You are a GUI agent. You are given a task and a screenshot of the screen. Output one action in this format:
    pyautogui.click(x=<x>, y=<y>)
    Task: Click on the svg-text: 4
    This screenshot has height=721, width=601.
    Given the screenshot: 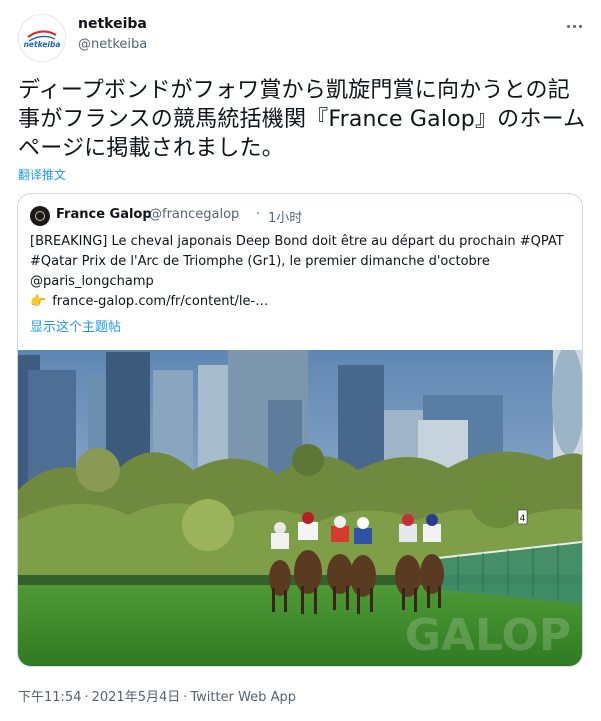 What is the action you would take?
    pyautogui.click(x=523, y=519)
    